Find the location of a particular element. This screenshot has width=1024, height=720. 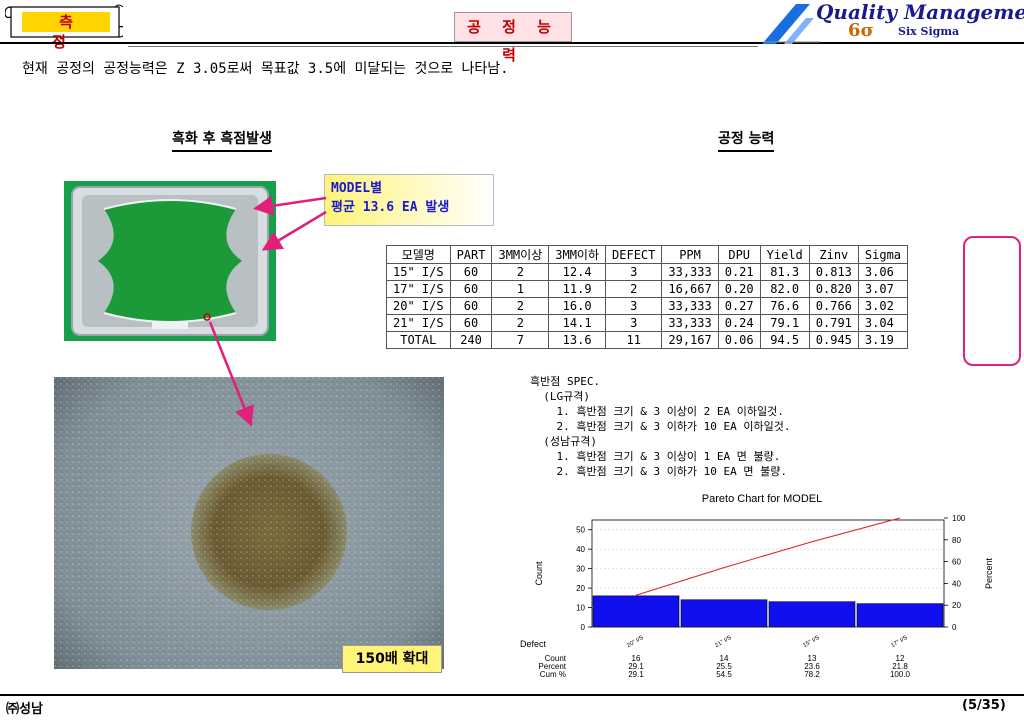

cum-percent-value: 100.0 is located at coordinates (900, 674).